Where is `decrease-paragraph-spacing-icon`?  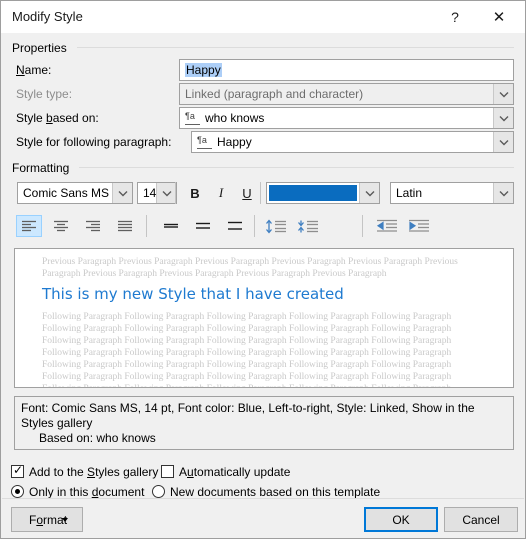
decrease-paragraph-spacing-icon is located at coordinates (276, 226).